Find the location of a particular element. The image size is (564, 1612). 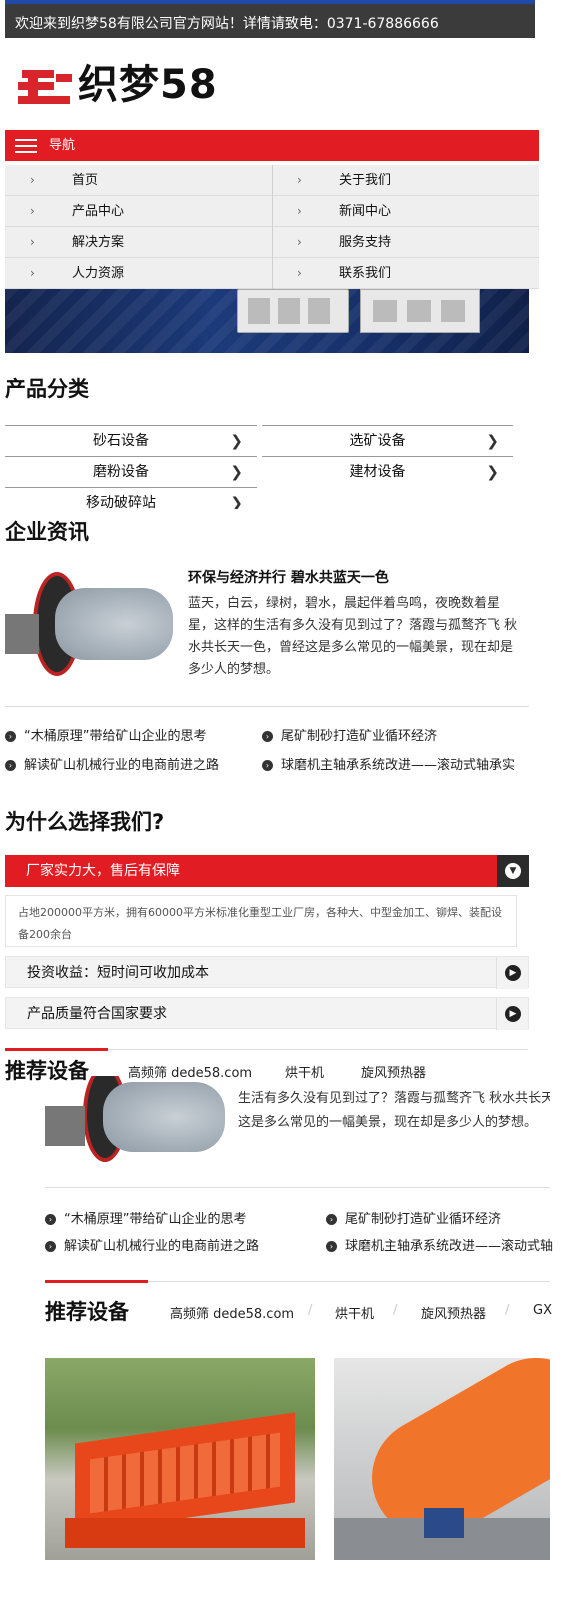

why-item: 产品质量符合国家要求 ▶ is located at coordinates (267, 1013).